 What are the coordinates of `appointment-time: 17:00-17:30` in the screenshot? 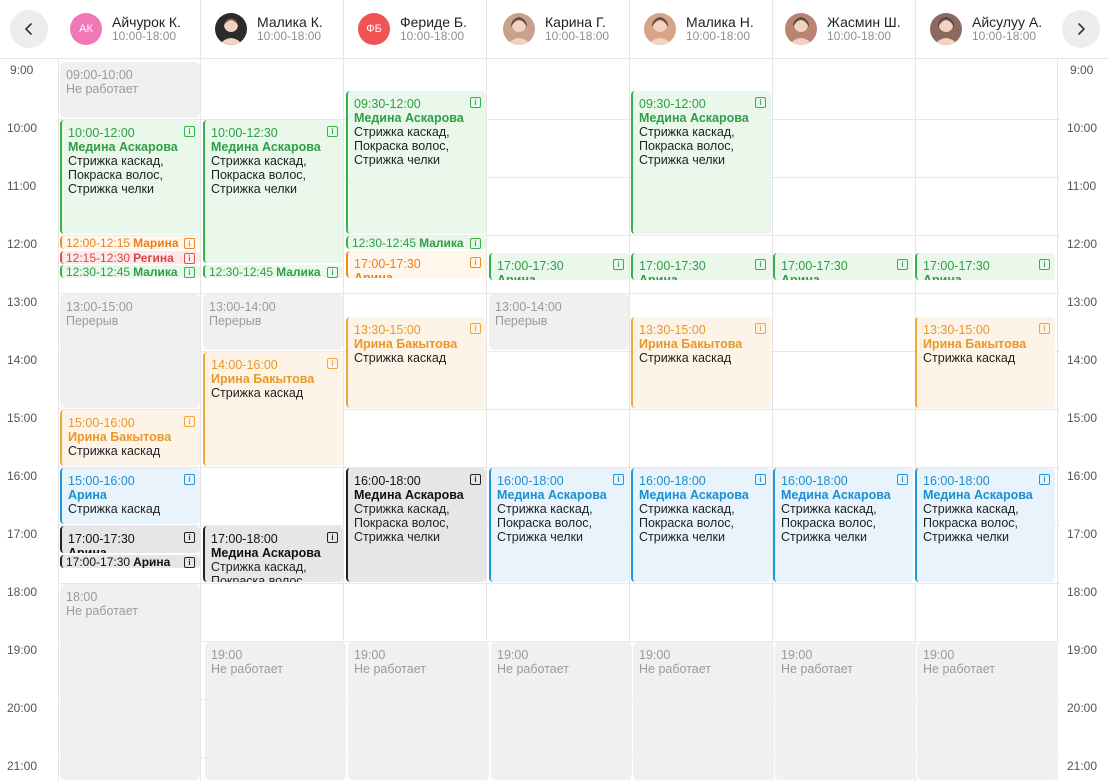 It's located at (814, 266).